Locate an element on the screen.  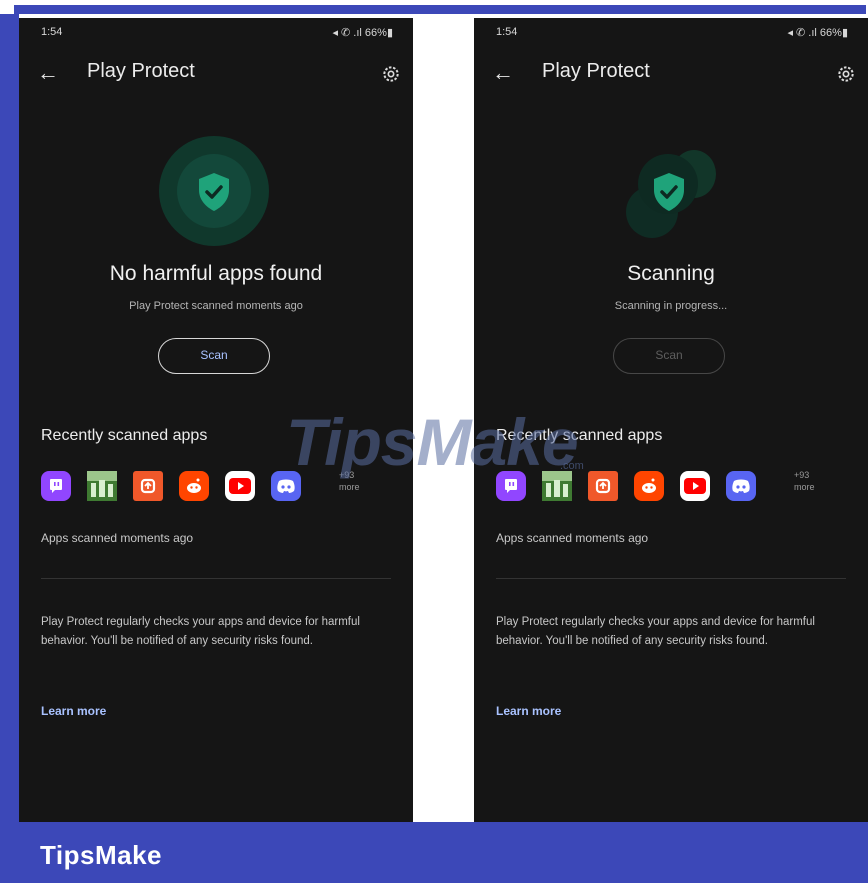
watermark-suffix: .com is located at coordinates (572, 466).